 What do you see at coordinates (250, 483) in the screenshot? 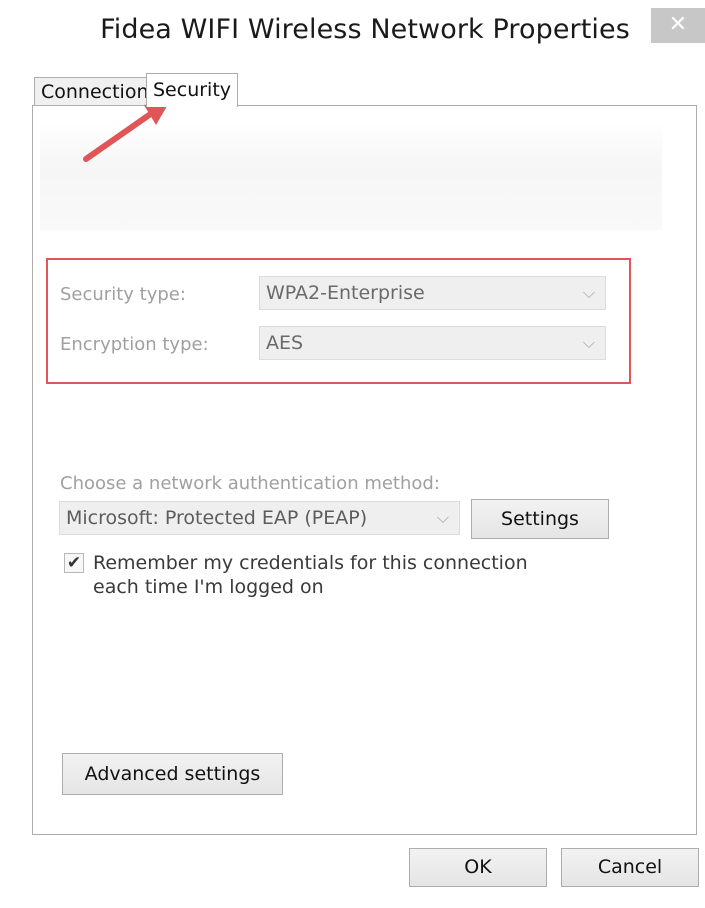
I see `auth-method-label: Choose a network authentication method:` at bounding box center [250, 483].